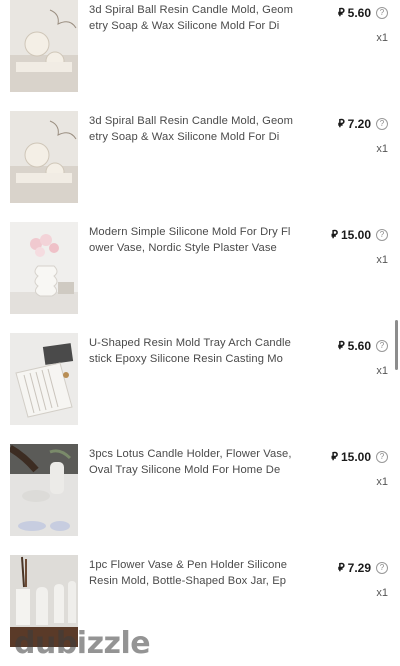  What do you see at coordinates (396, 345) in the screenshot?
I see `scrollbar` at bounding box center [396, 345].